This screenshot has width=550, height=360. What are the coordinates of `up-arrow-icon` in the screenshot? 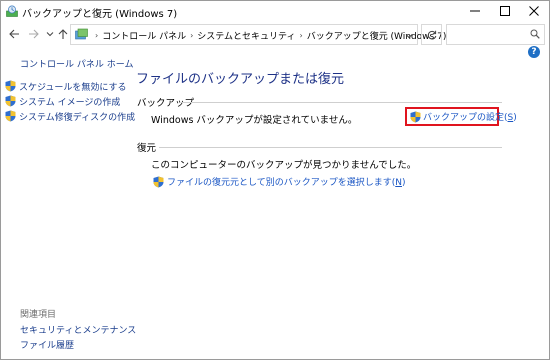 It's located at (63, 33).